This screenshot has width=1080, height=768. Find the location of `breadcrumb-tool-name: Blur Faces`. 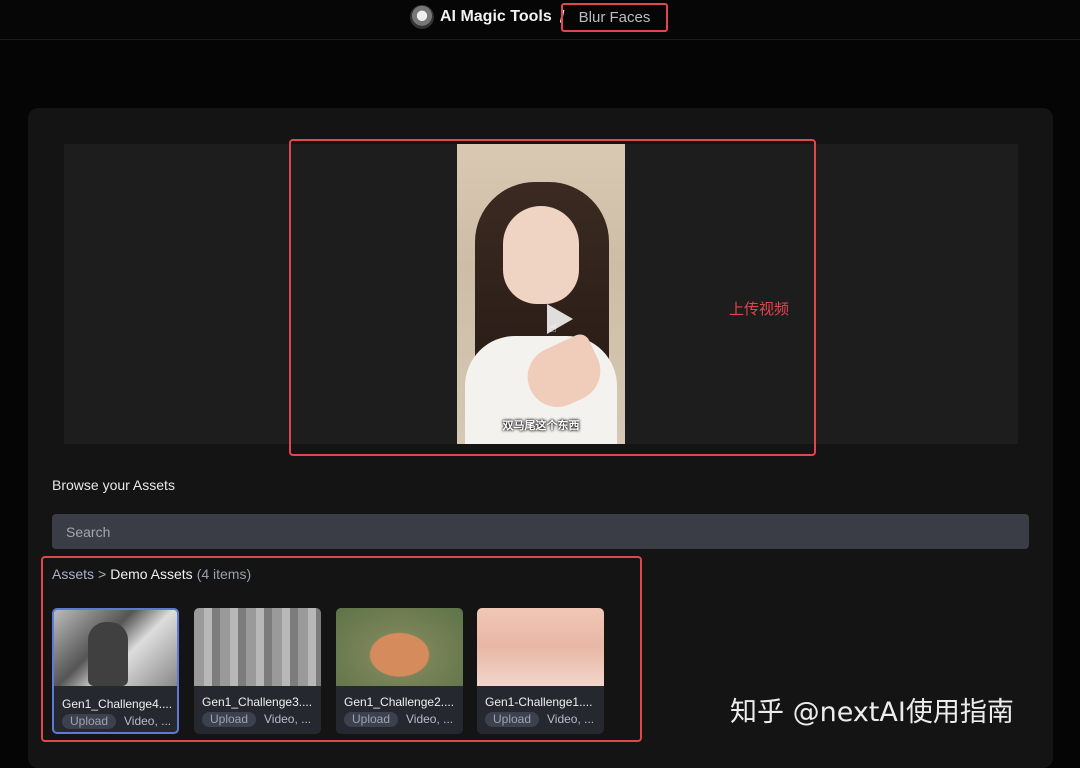

breadcrumb-tool-name: Blur Faces is located at coordinates (615, 17).